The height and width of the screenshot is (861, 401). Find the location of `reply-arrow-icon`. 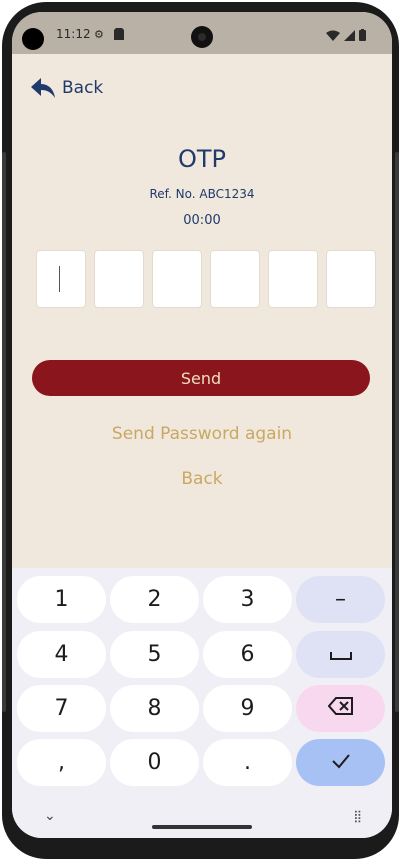

reply-arrow-icon is located at coordinates (43, 88).